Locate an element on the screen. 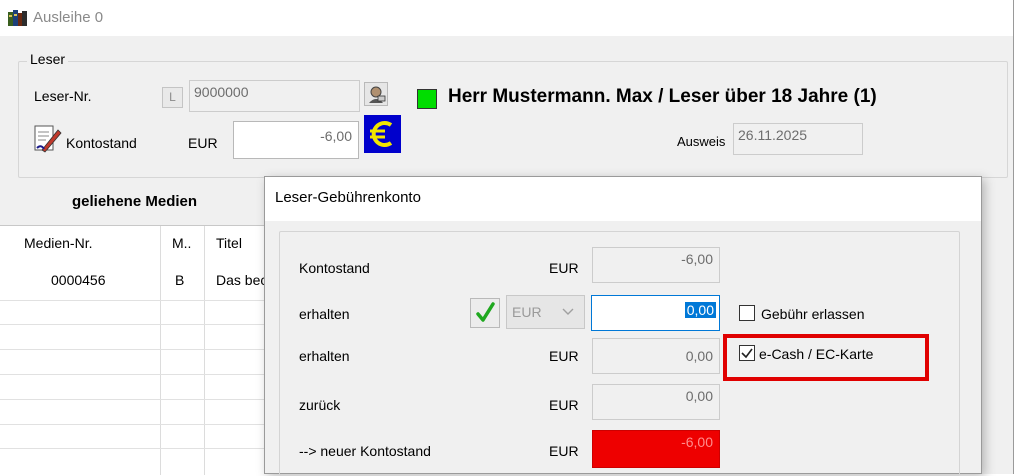 The height and width of the screenshot is (476, 1014). col-header-mediennr: Medien-Nr. is located at coordinates (58, 243).